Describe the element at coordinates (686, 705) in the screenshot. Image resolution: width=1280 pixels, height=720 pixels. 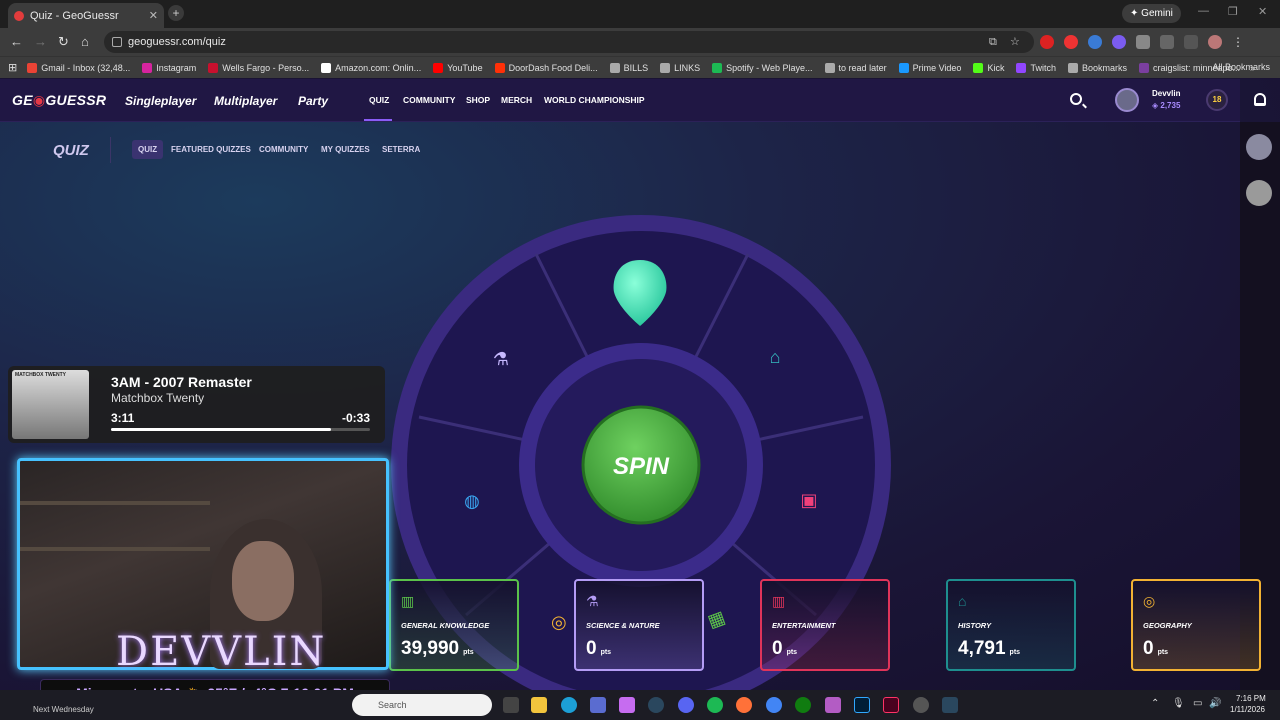
I see `discord-icon` at that location.